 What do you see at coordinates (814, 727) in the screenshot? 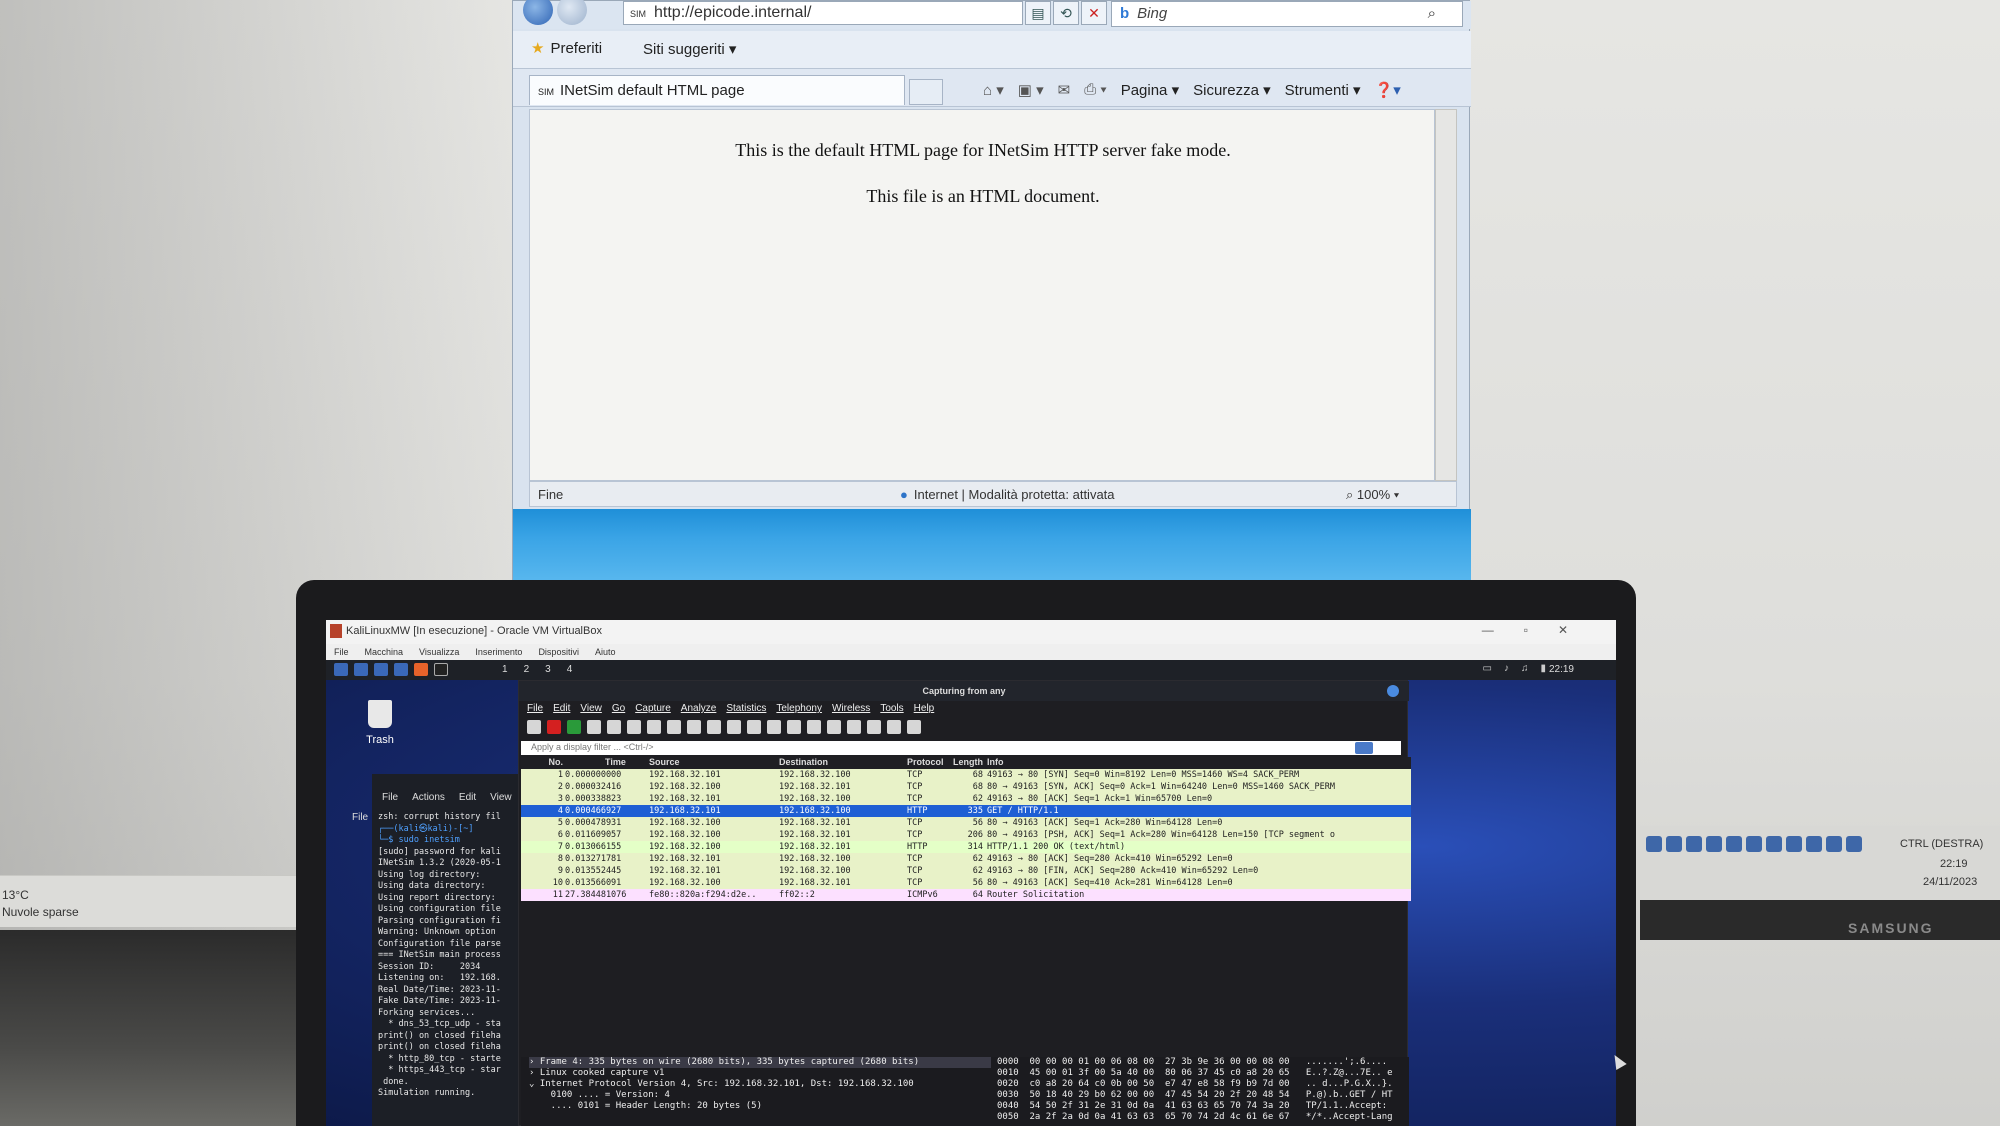
I see `autoscroll-icon` at bounding box center [814, 727].